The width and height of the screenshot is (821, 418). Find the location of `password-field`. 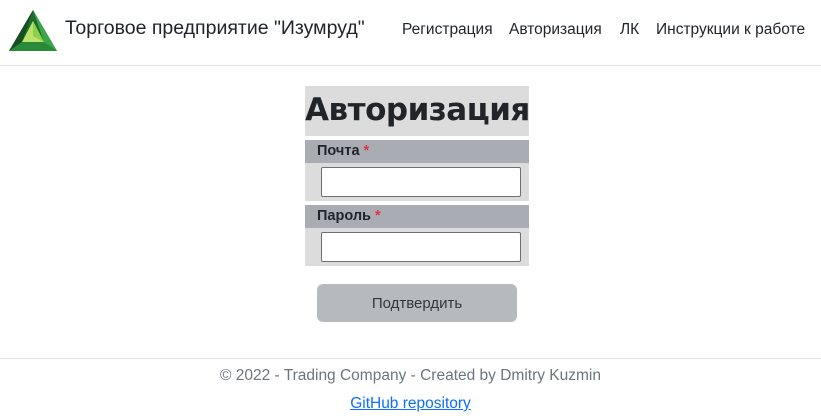

password-field is located at coordinates (421, 247).